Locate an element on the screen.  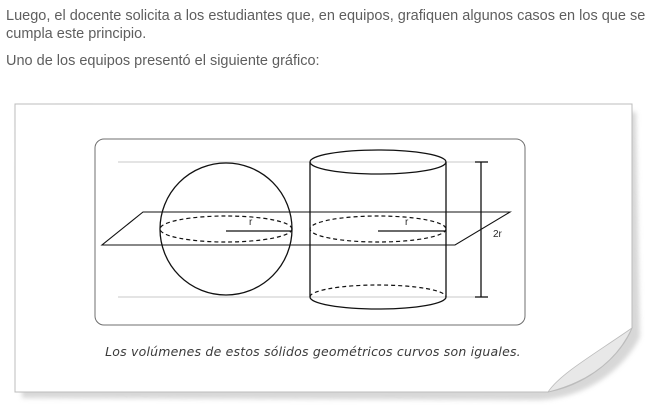
height-label: 2r is located at coordinates (497, 234).